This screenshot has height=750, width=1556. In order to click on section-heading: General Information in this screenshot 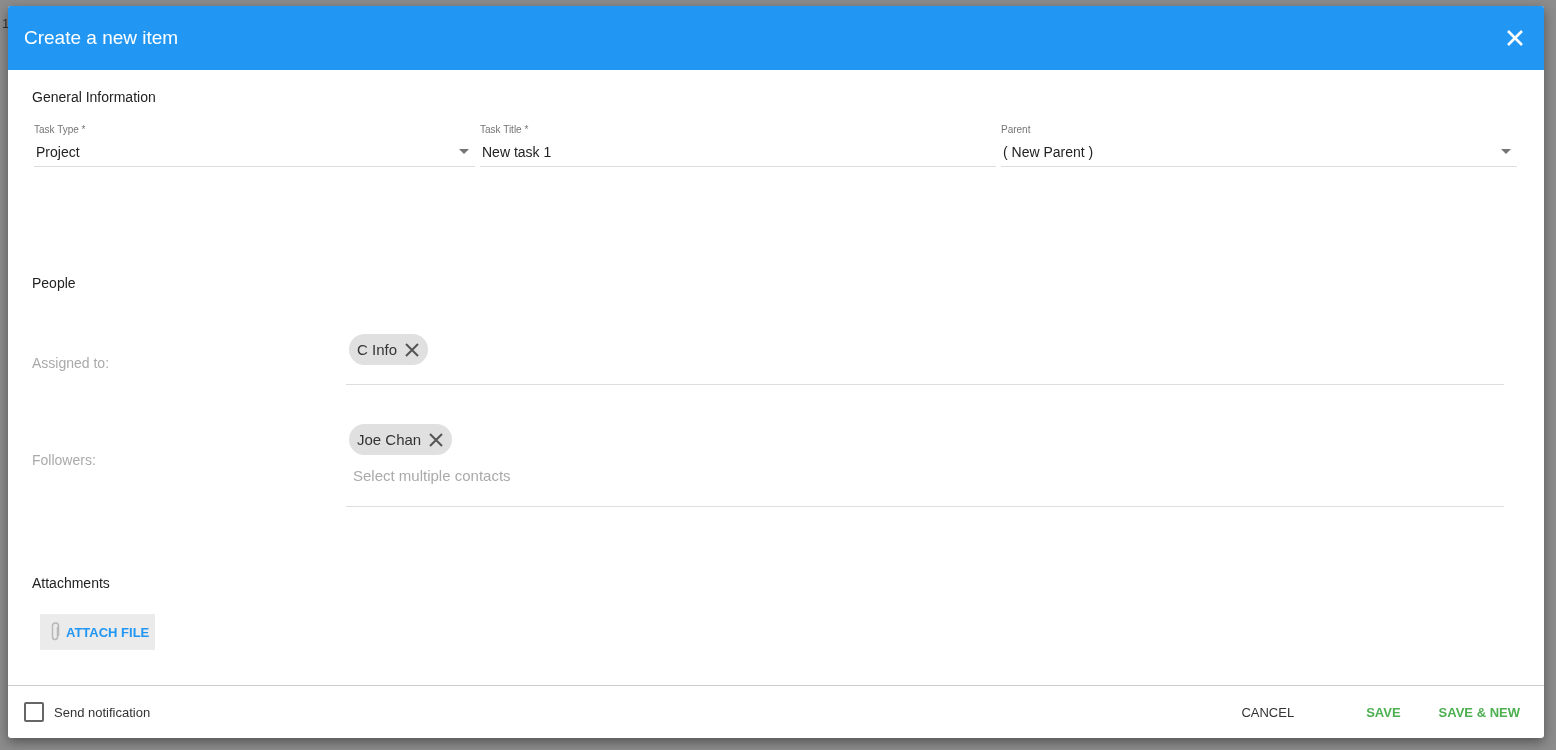, I will do `click(94, 97)`.